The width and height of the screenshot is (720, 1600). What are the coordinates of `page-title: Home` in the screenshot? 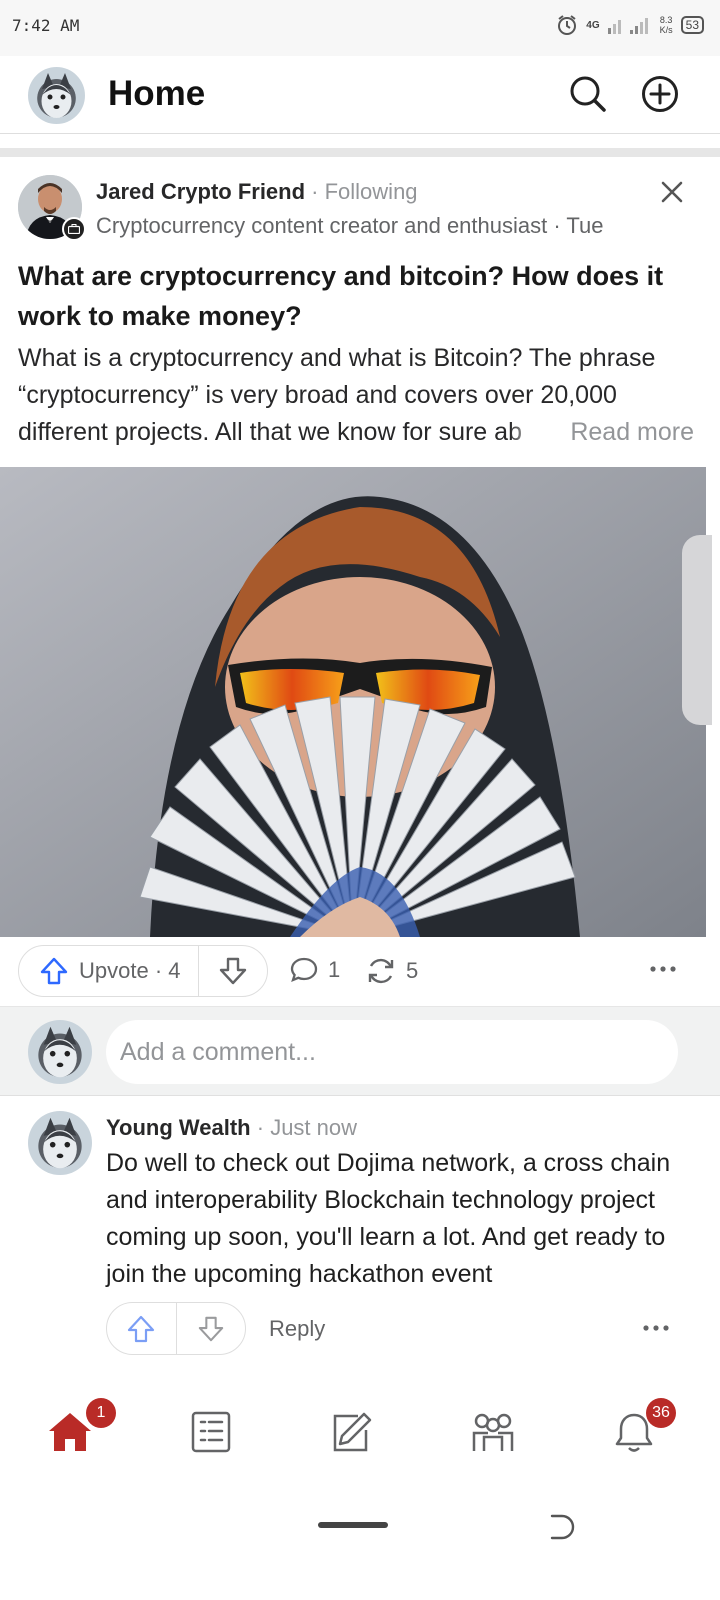 It's located at (157, 93).